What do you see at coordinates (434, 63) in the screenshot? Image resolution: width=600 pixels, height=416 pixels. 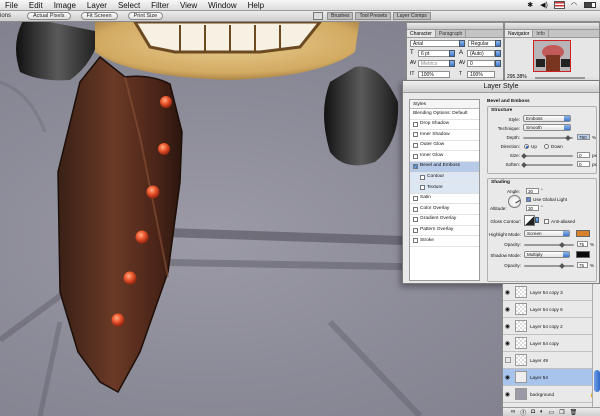 I see `kerning-field: Metrics` at bounding box center [434, 63].